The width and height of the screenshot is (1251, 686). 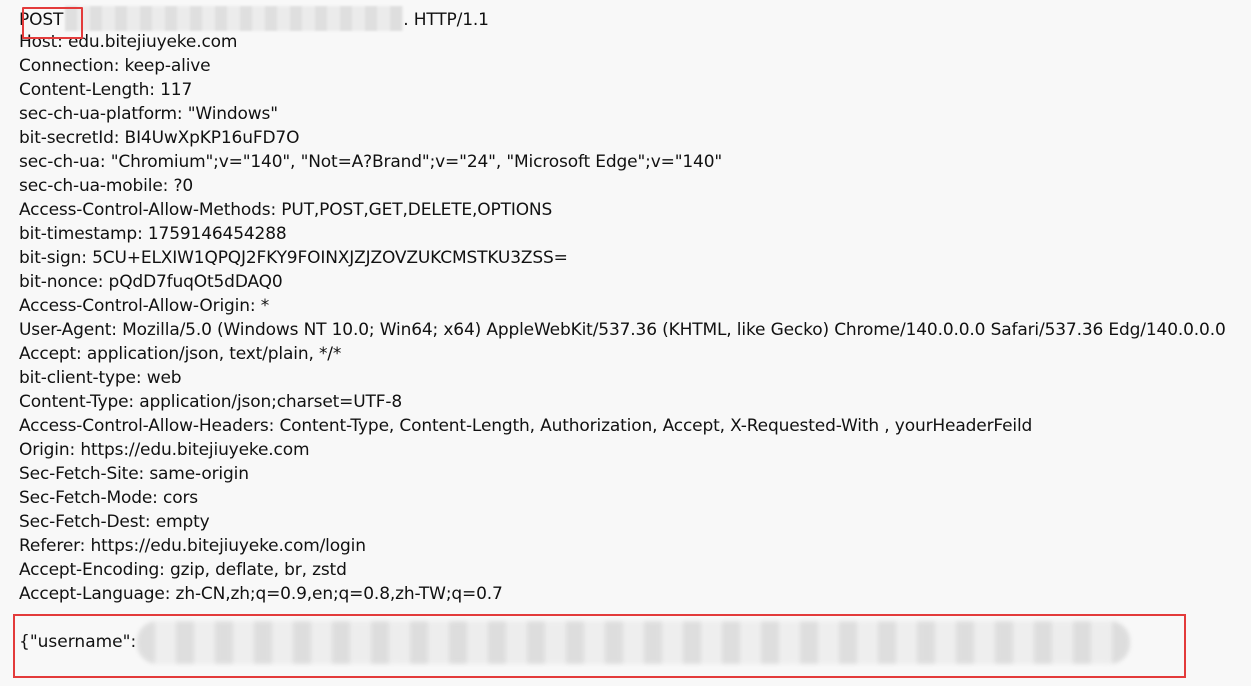 What do you see at coordinates (159, 138) in the screenshot?
I see `header-line: bit-secretId: BI4UwXpKP16uFD7O` at bounding box center [159, 138].